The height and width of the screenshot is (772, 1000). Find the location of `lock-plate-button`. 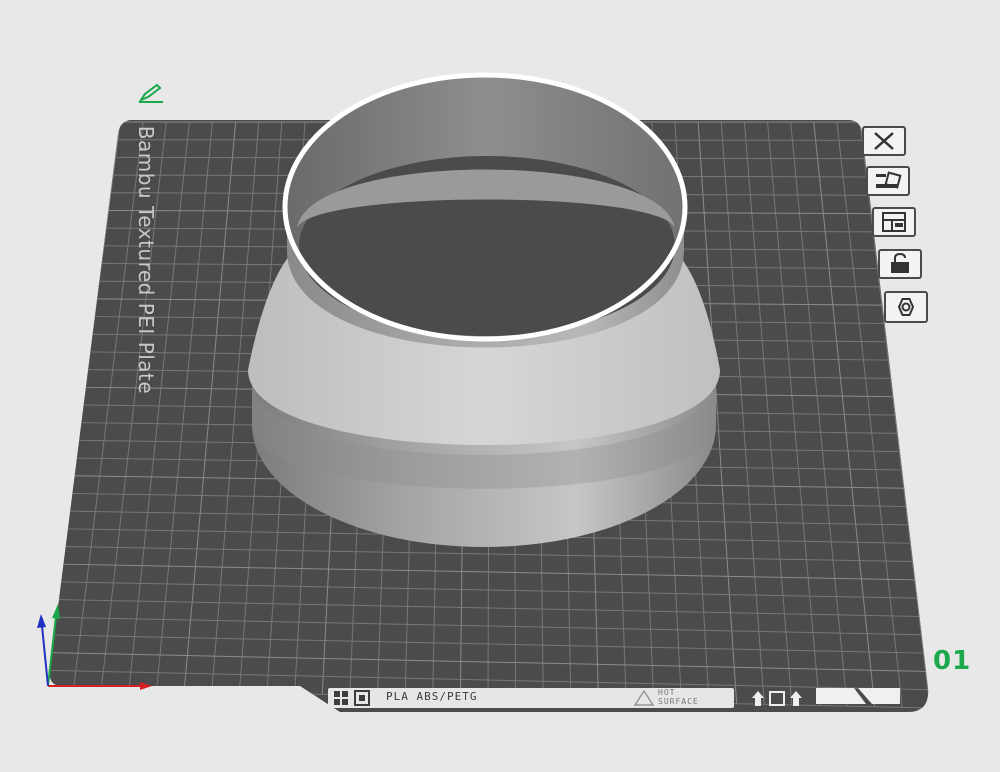

lock-plate-button is located at coordinates (900, 264).